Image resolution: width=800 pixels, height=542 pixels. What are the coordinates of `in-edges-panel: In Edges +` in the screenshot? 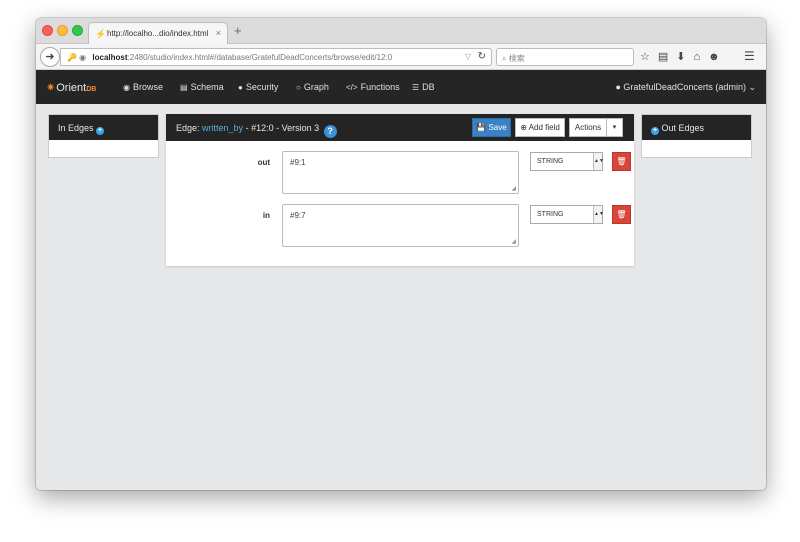 It's located at (103, 136).